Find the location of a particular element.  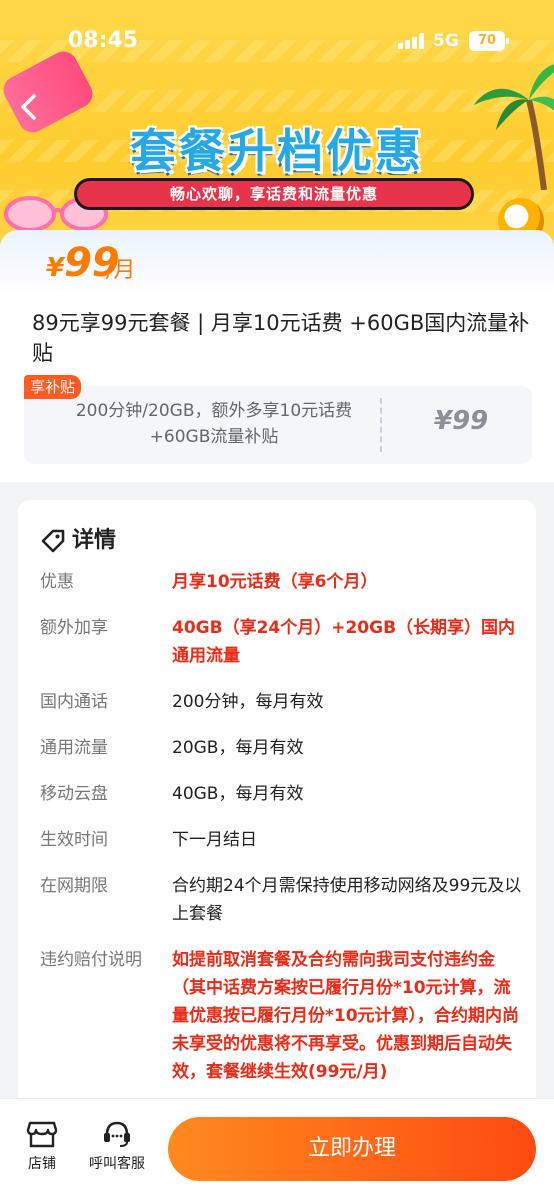

status-time: 08:45 is located at coordinates (103, 40).